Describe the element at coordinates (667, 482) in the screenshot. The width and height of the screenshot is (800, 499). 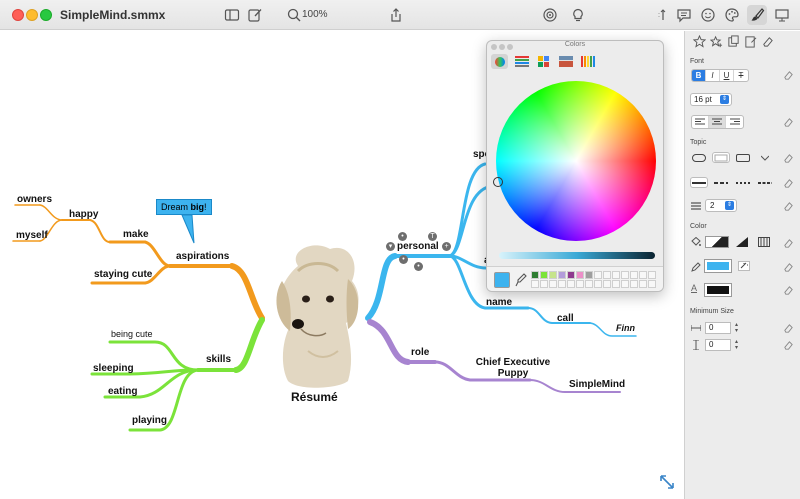
I see `fit-screen-icon` at that location.